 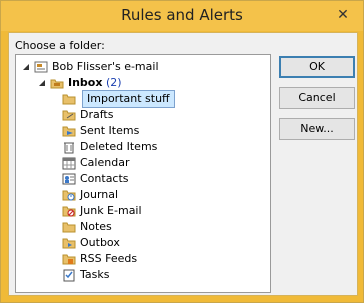 What do you see at coordinates (41, 67) in the screenshot?
I see `mailbox-icon` at bounding box center [41, 67].